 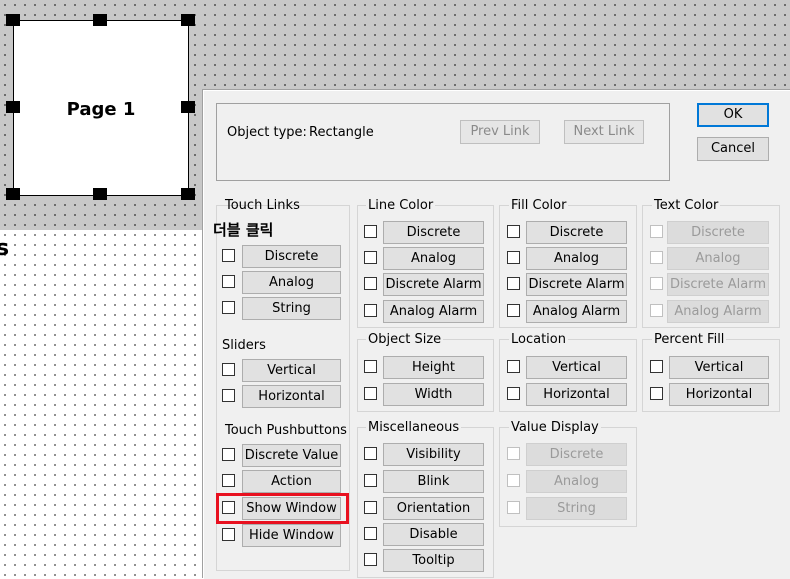 What do you see at coordinates (291, 308) in the screenshot?
I see `touch-links-string-button: String` at bounding box center [291, 308].